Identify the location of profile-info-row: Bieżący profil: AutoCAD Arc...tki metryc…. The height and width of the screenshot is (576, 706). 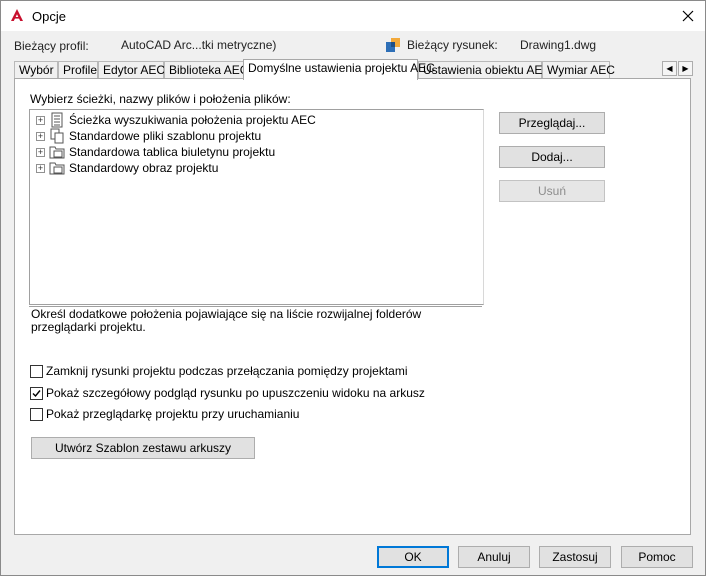
(353, 46).